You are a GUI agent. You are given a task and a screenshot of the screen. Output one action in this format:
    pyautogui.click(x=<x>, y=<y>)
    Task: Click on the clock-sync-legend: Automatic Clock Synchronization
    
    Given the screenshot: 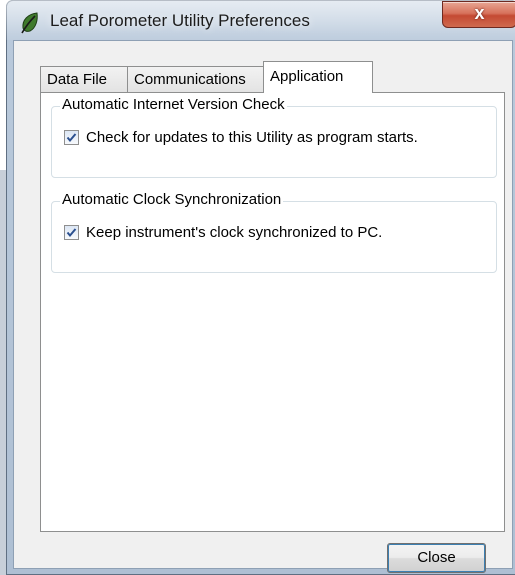 What is the action you would take?
    pyautogui.click(x=172, y=199)
    